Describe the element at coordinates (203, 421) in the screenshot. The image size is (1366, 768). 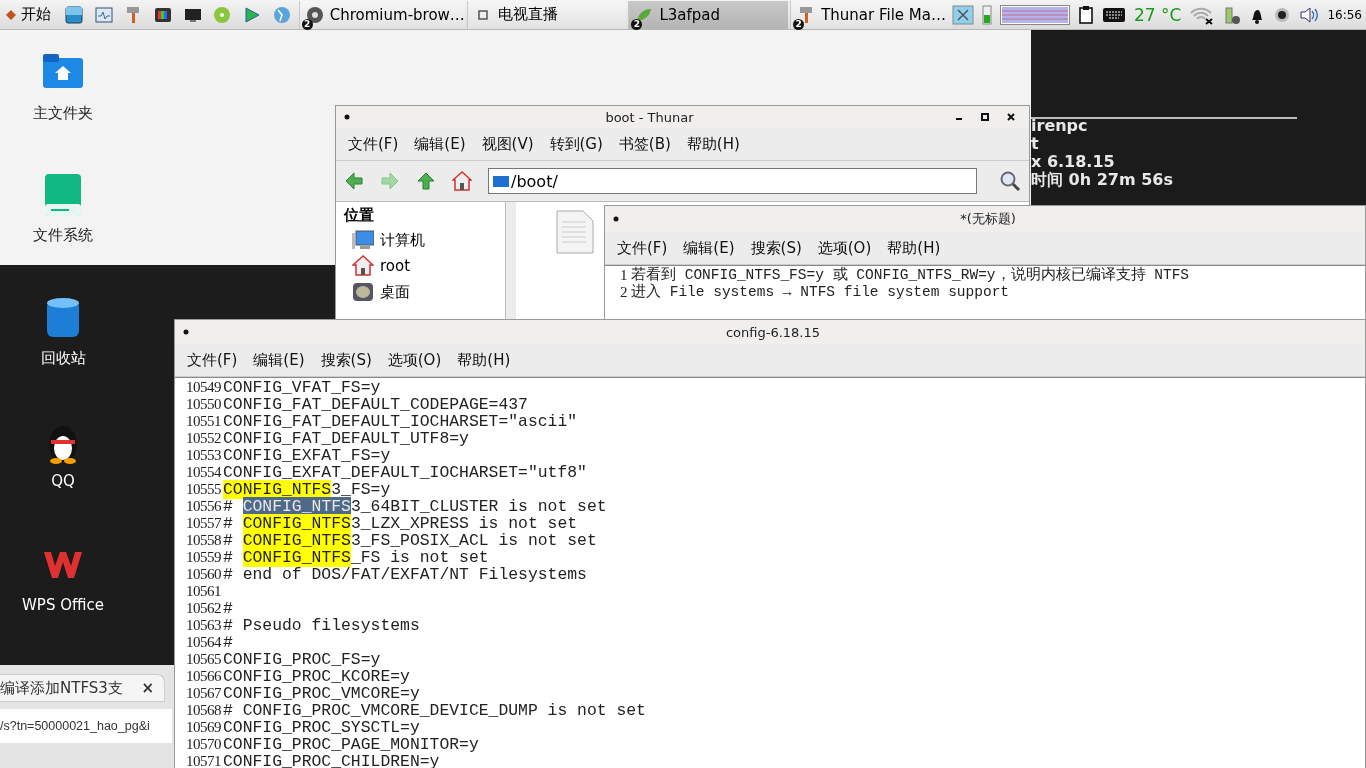
I see `line-number: 10551` at that location.